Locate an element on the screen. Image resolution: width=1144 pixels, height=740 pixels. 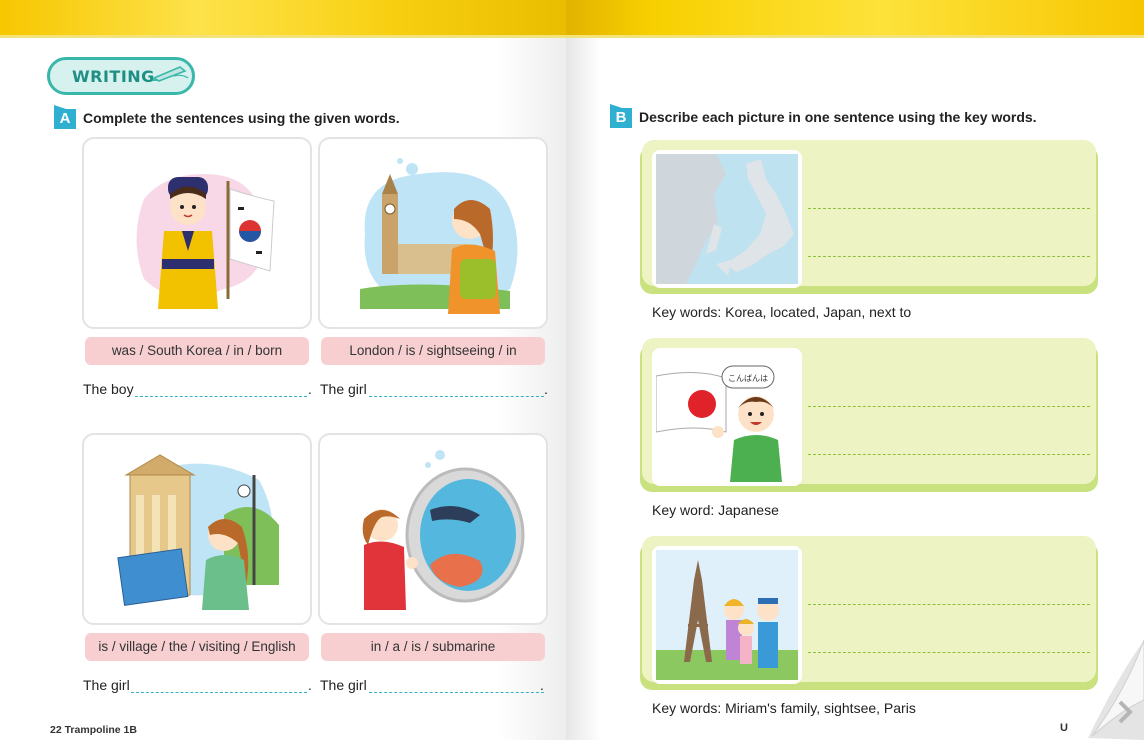
section-a-tag: A is located at coordinates (65, 119).